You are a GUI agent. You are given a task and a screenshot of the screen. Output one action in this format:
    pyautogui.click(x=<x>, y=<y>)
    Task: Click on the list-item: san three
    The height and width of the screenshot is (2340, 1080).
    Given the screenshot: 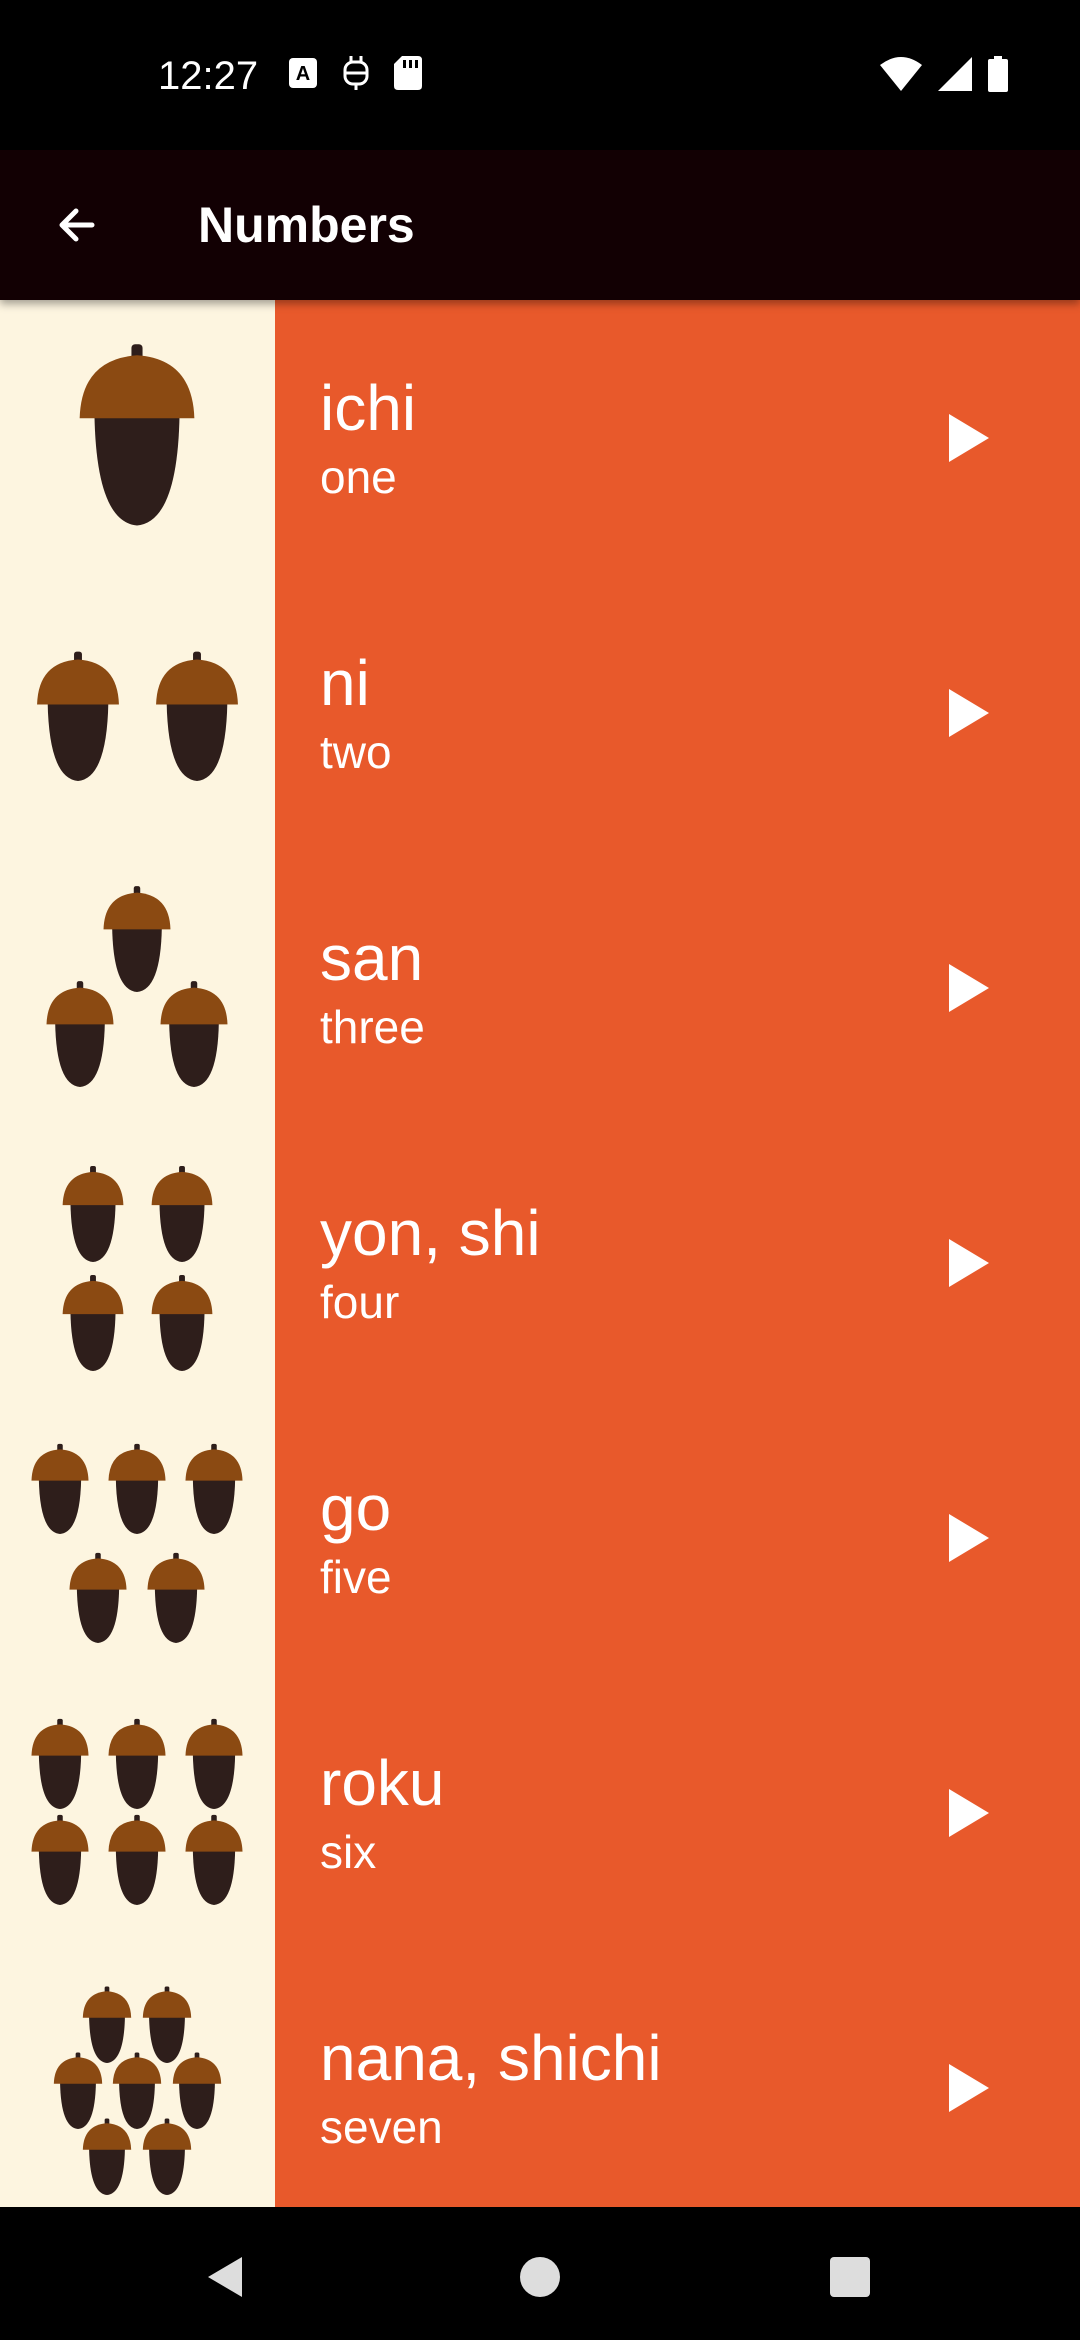 What is the action you would take?
    pyautogui.click(x=540, y=987)
    